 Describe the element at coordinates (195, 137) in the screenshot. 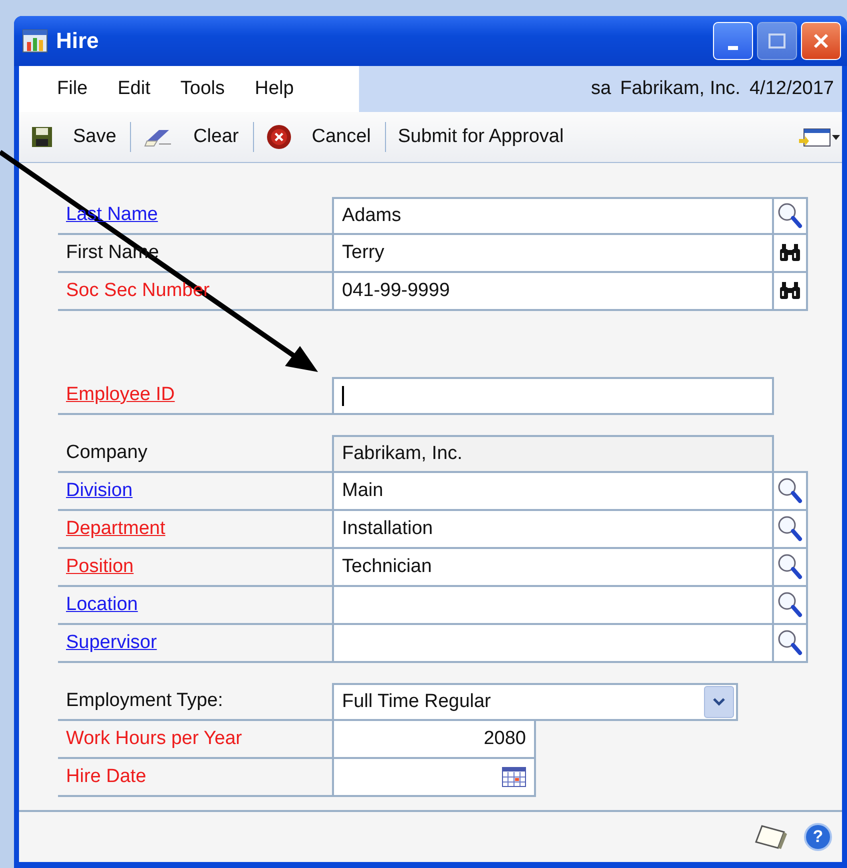

I see `clear-button: Clear` at that location.